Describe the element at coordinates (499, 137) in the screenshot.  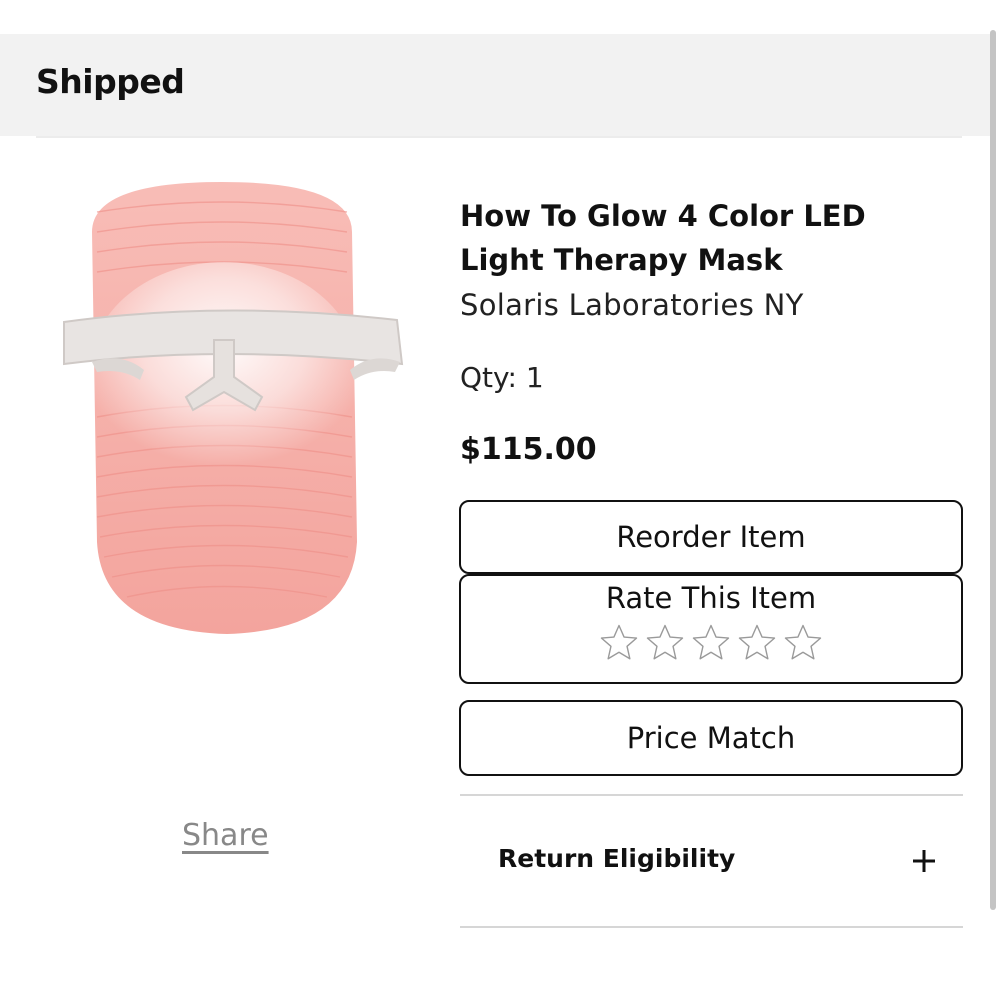
I see `header-divider` at that location.